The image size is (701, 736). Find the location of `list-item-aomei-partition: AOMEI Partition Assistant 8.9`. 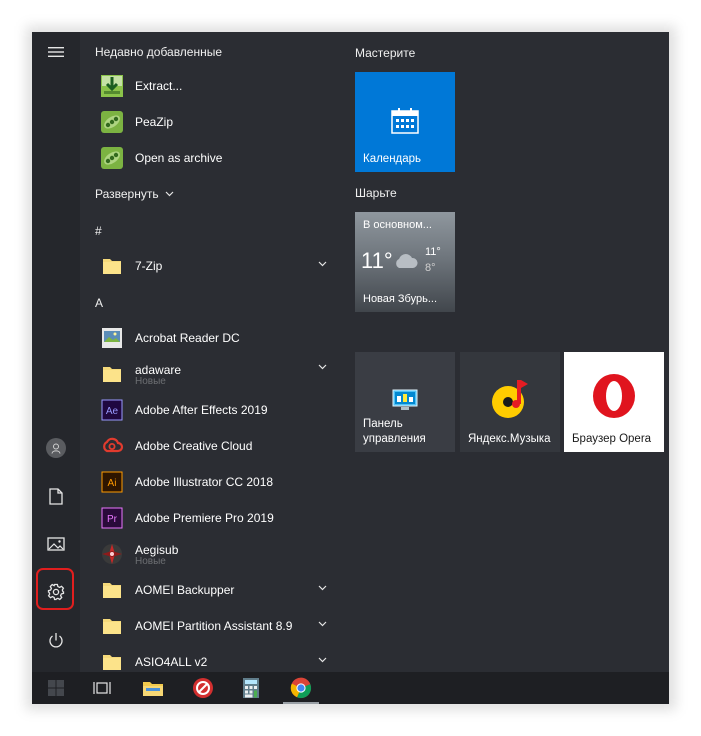

list-item-aomei-partition: AOMEI Partition Assistant 8.9 is located at coordinates (209, 626).